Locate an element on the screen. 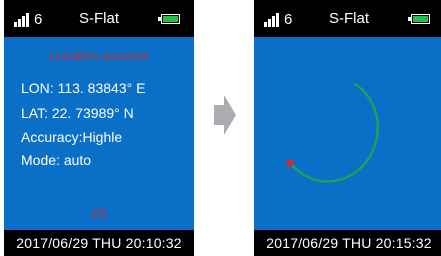  track-start-point is located at coordinates (290, 163).